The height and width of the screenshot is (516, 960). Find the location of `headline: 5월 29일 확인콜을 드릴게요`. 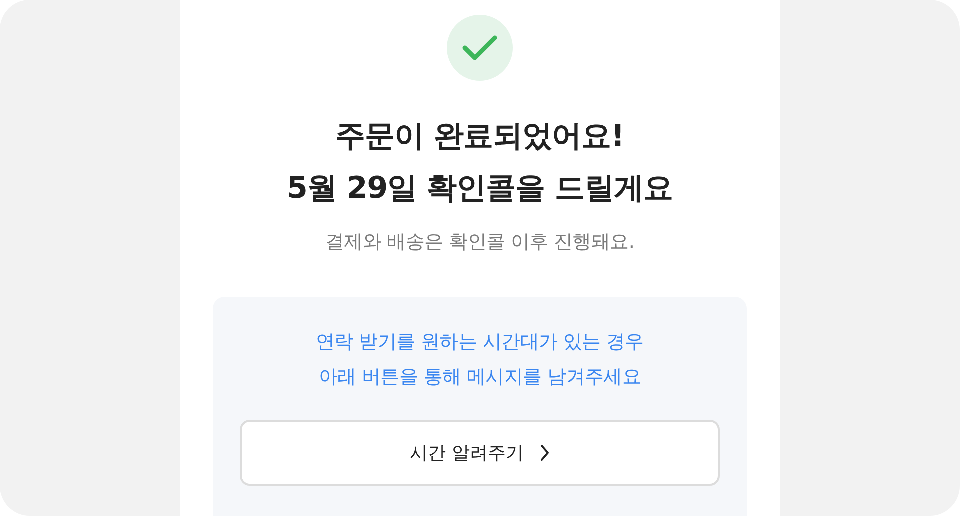

headline: 5월 29일 확인콜을 드릴게요 is located at coordinates (480, 189).